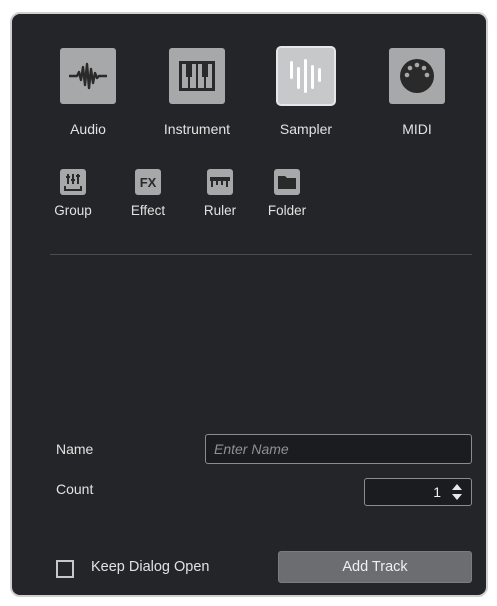 The width and height of the screenshot is (497, 606). I want to click on ruler-icon, so click(220, 182).